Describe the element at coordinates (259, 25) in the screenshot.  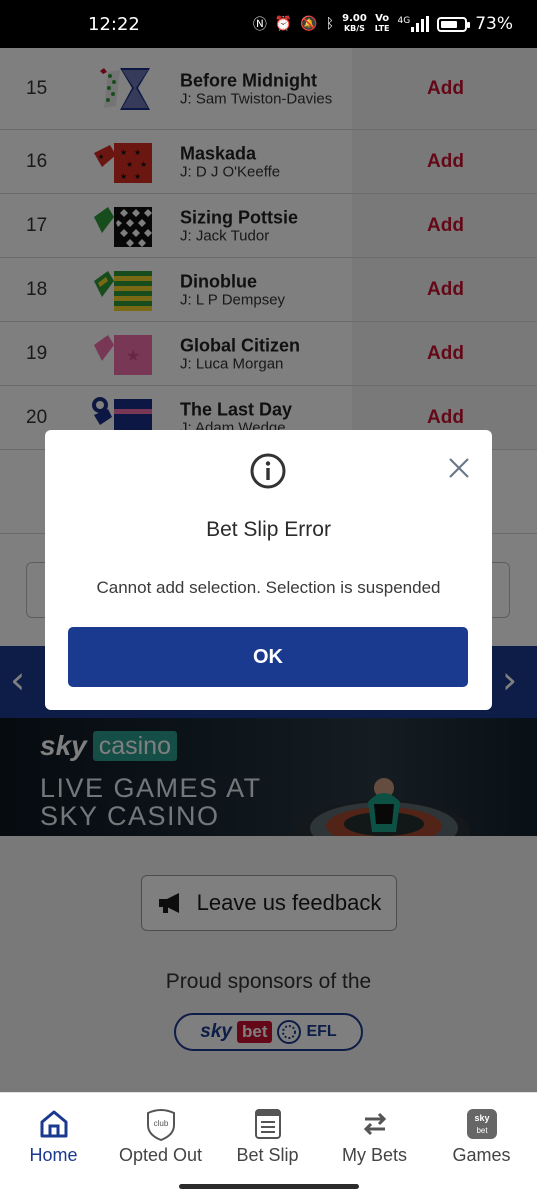
I see `nfc-icon: Ⓝ` at that location.